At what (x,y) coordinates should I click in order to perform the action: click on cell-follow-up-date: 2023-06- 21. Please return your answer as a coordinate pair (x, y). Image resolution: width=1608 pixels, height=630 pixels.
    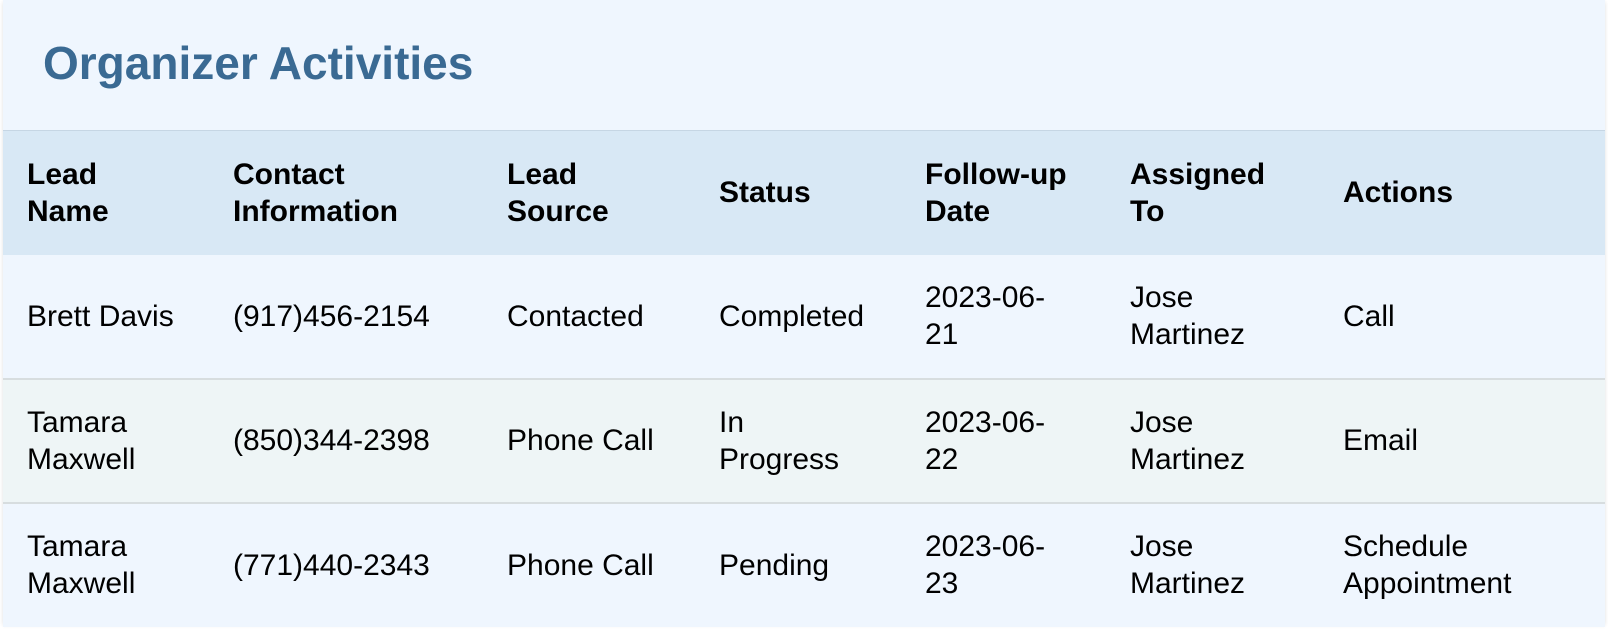
    Looking at the image, I should click on (985, 316).